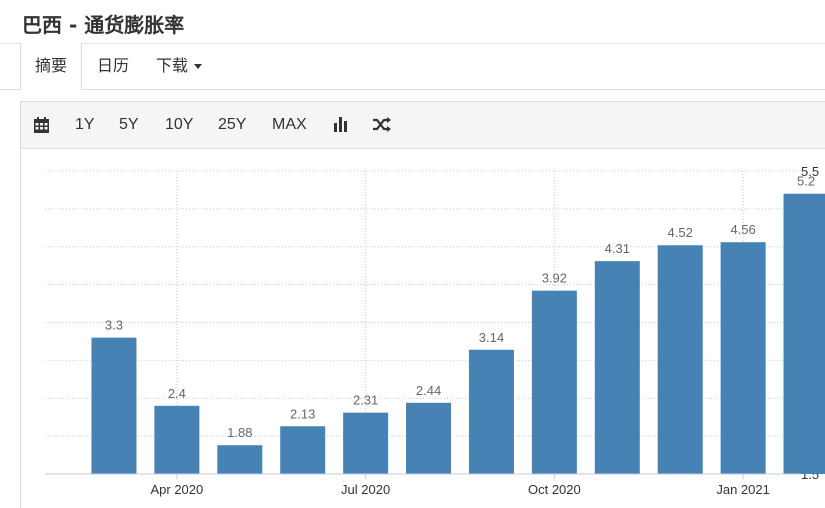 The image size is (825, 508). I want to click on data-label: 4.52, so click(680, 232).